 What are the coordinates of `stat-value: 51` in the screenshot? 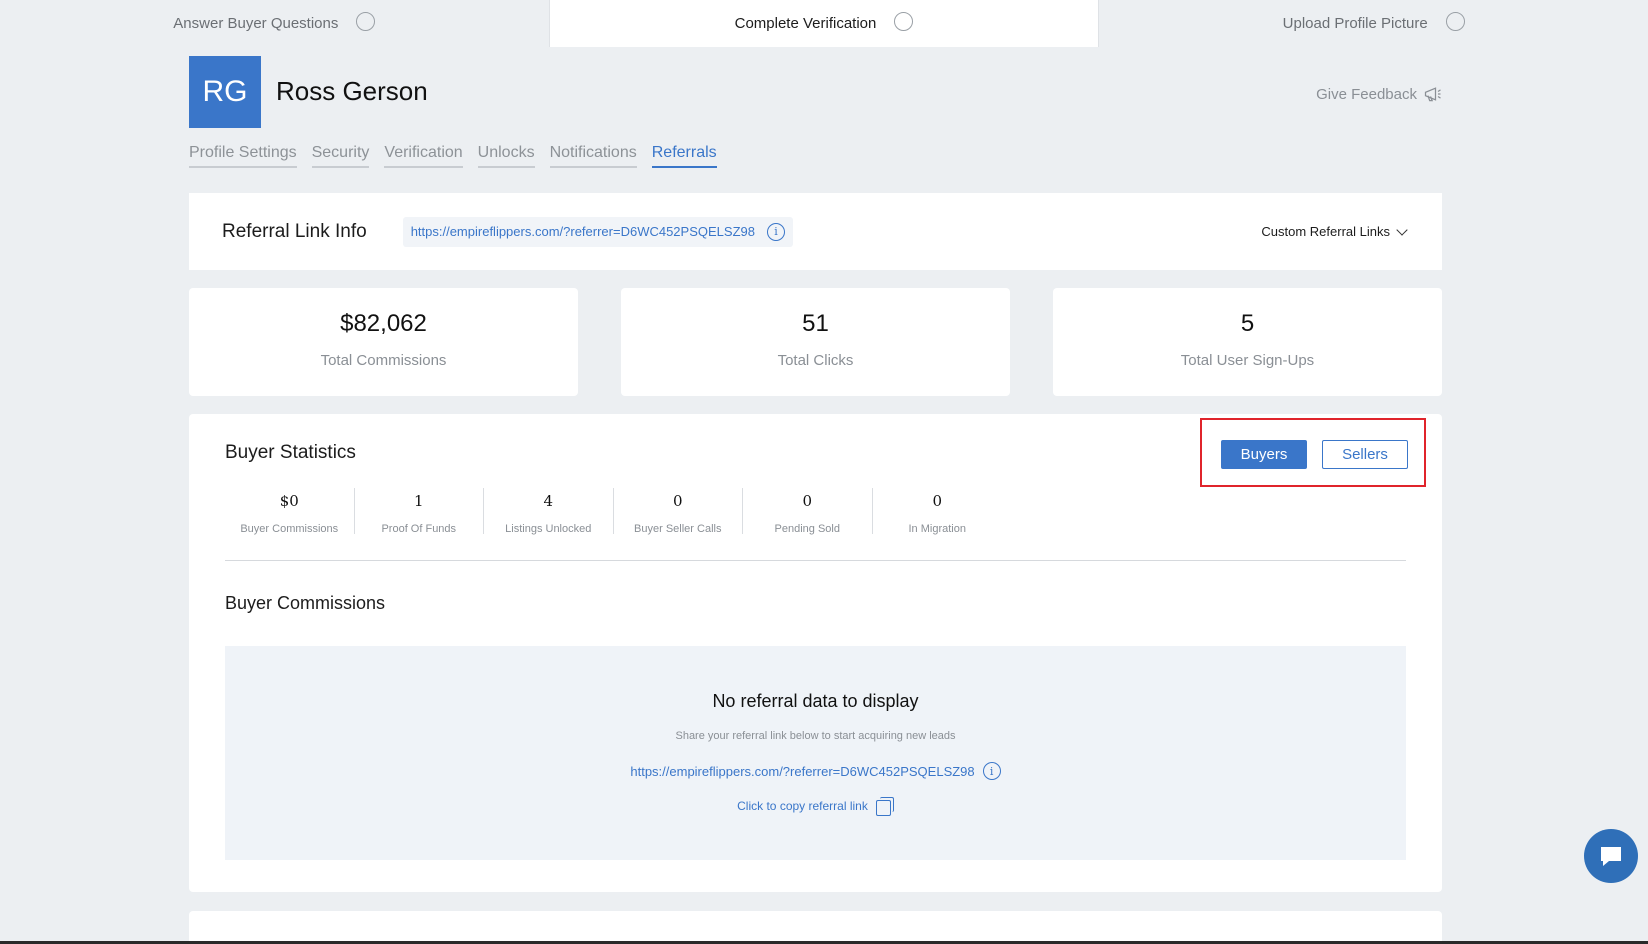 It's located at (815, 323).